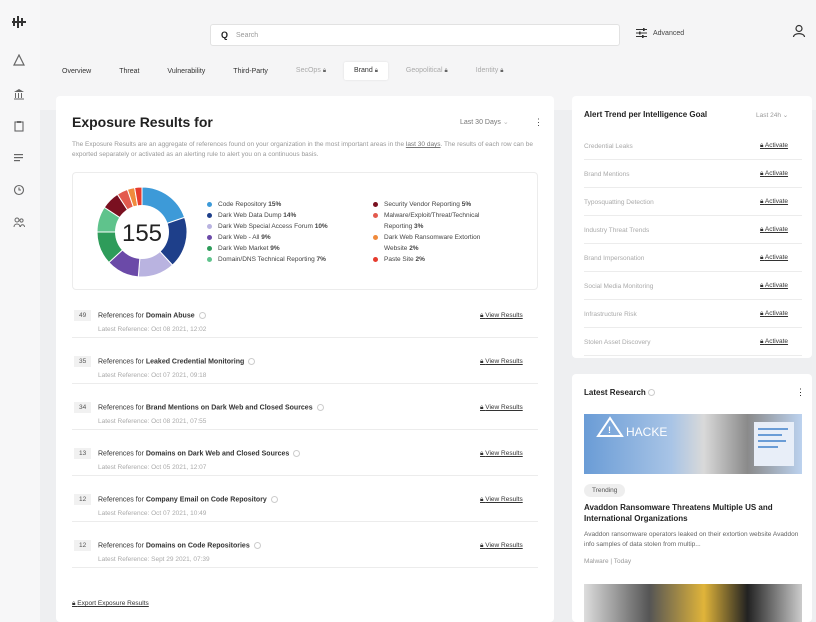 The width and height of the screenshot is (816, 622). Describe the element at coordinates (19, 190) in the screenshot. I see `clock-icon` at that location.